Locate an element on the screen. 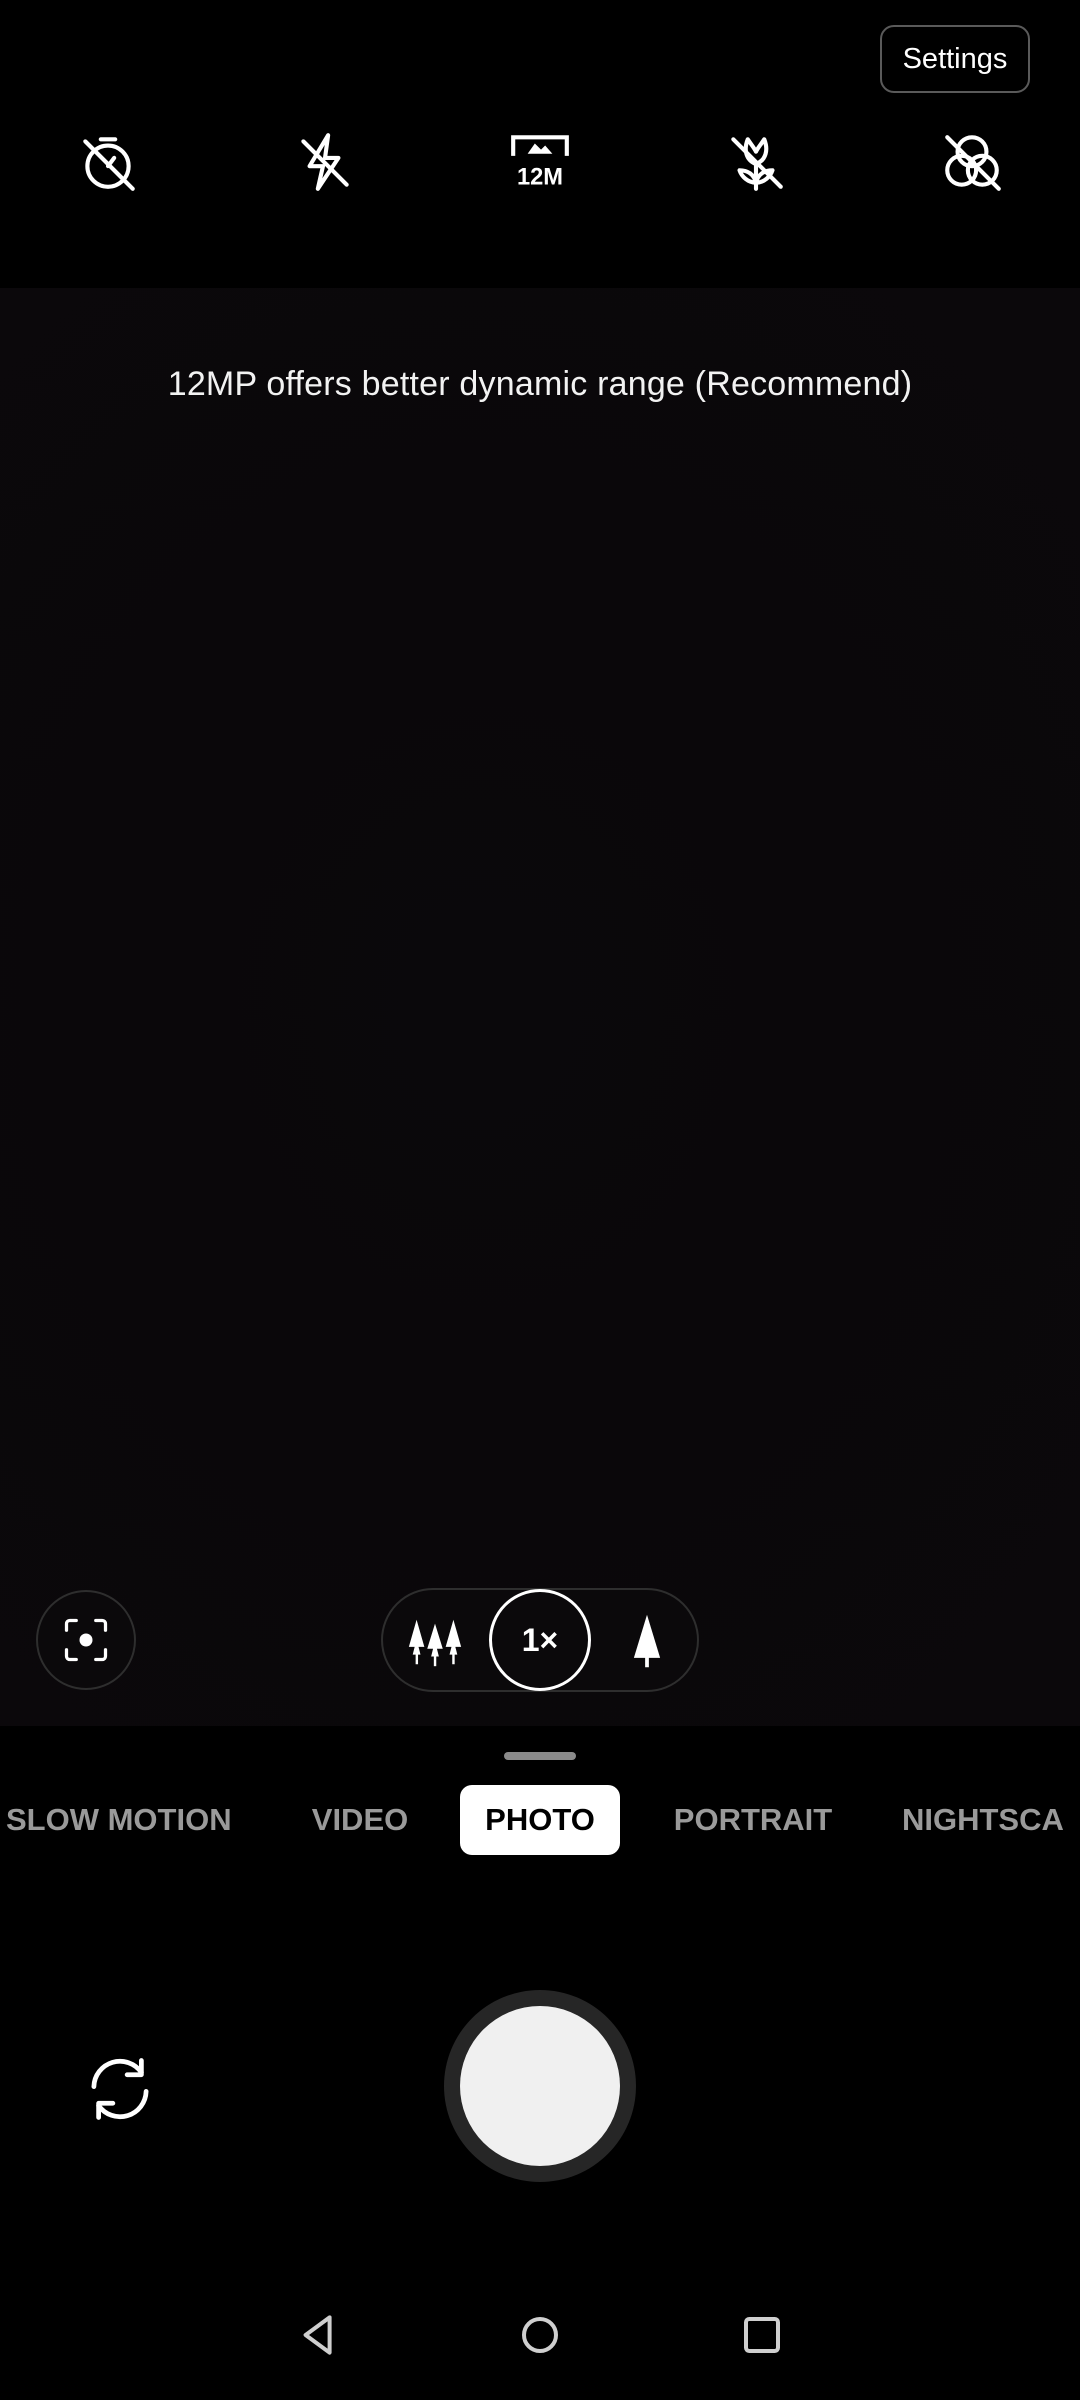 This screenshot has height=2400, width=1080. timer-off-icon is located at coordinates (108, 162).